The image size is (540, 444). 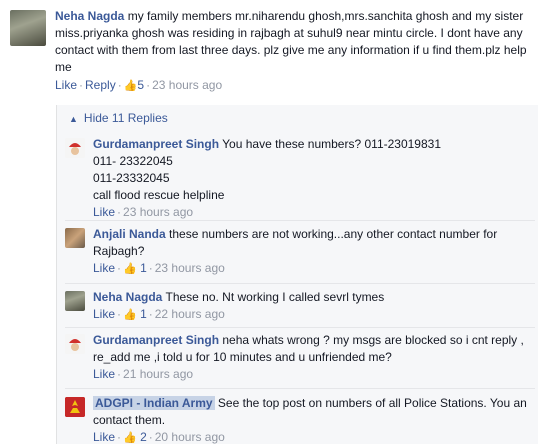 I want to click on reply-actions: Like · 👍 2 · 20 hours ago, so click(x=159, y=437).